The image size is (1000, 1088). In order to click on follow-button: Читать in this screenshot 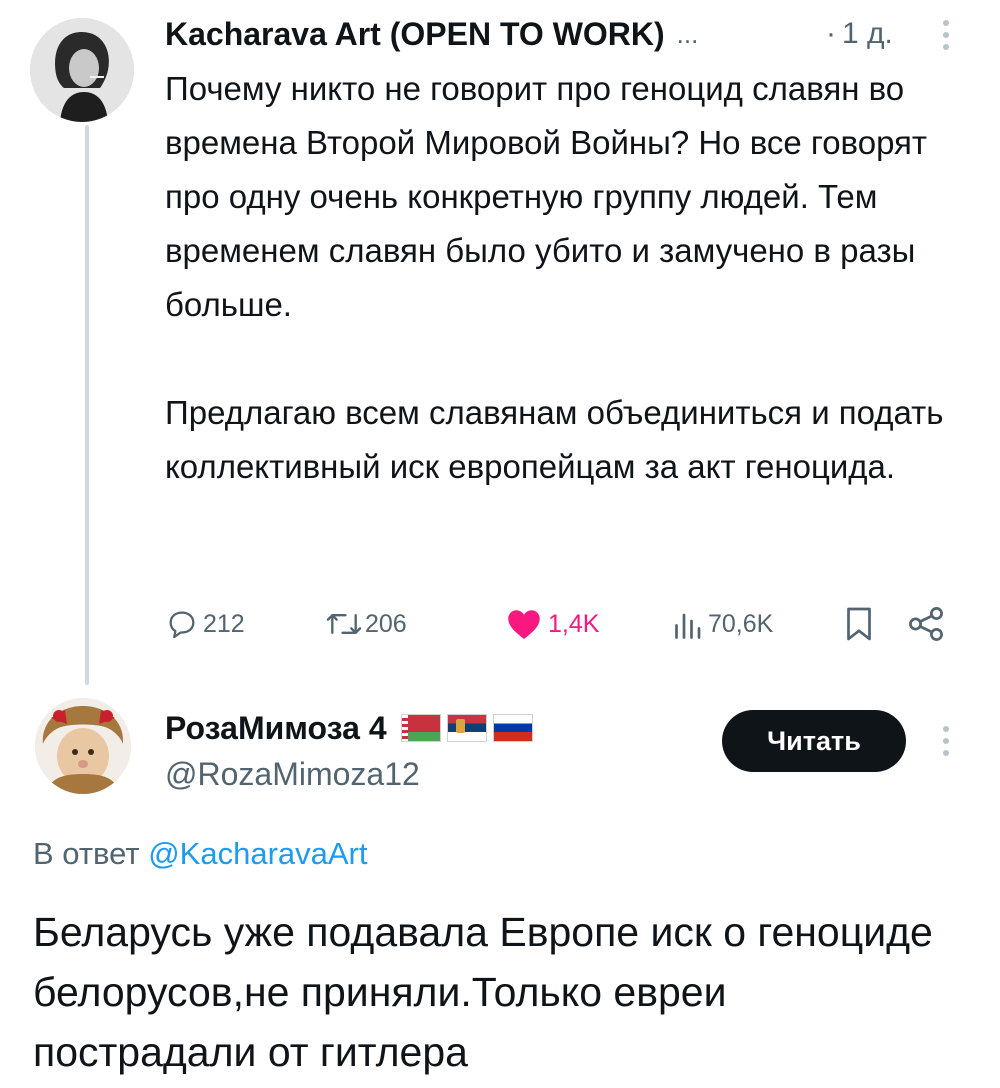, I will do `click(814, 741)`.